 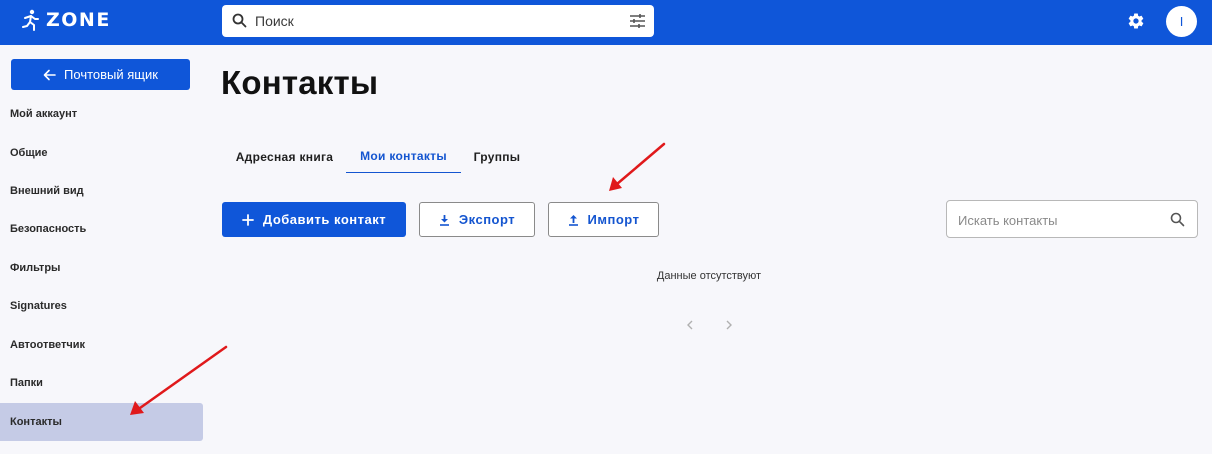 I want to click on sidebar-item-label: Общие, so click(x=29, y=153).